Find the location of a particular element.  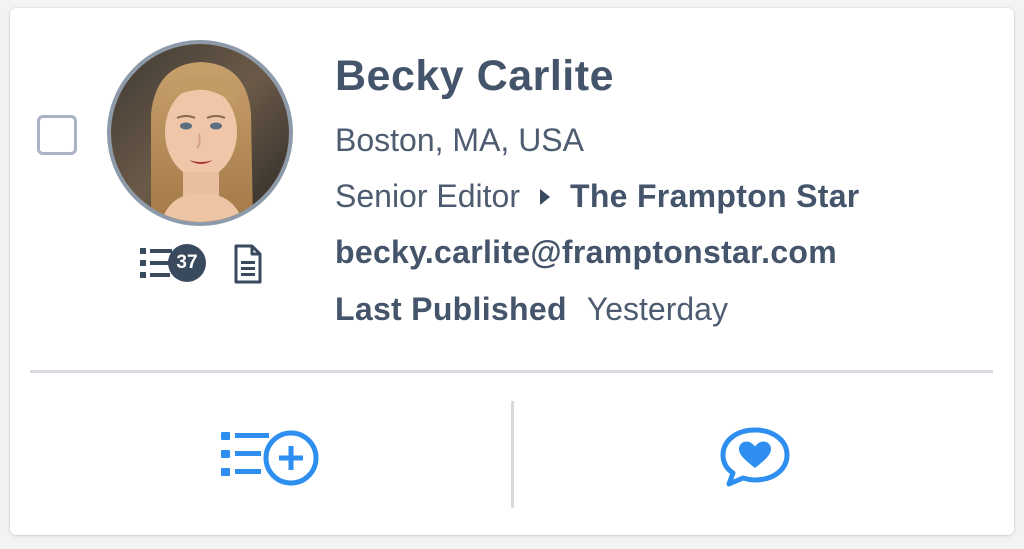

profile-role-row: Senior Editor The Frampton Star is located at coordinates (597, 196).